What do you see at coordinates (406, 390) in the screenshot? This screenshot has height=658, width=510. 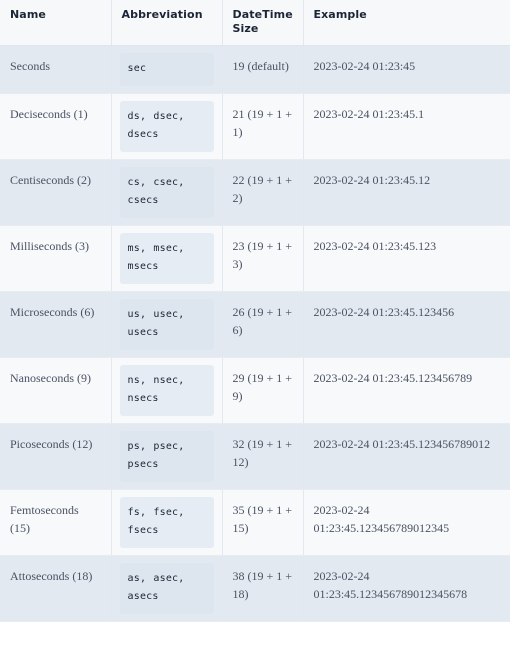 I see `cell-example: 2023-02-24 01:23:45.123456789` at bounding box center [406, 390].